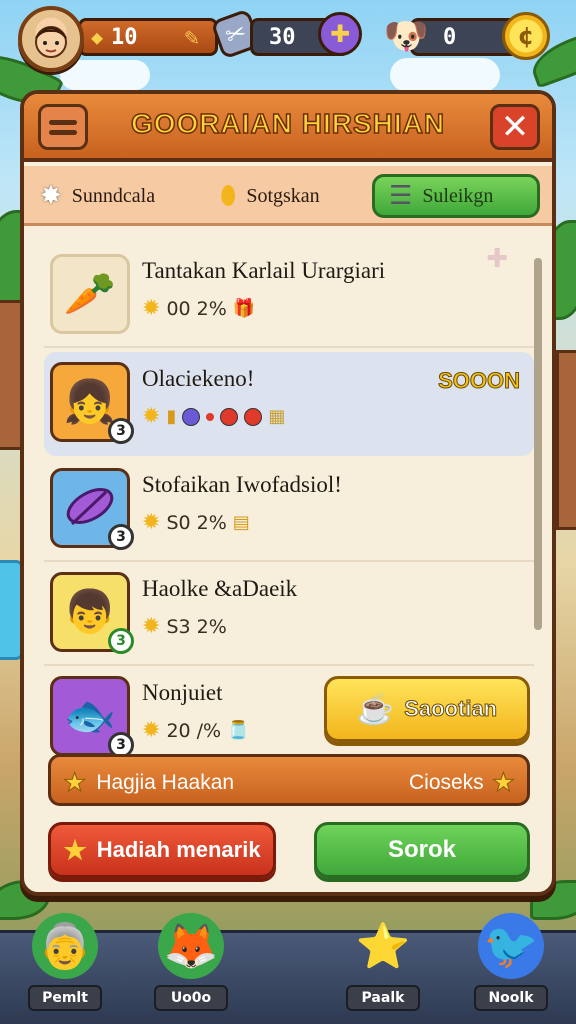 This screenshot has width=576, height=1024. I want to click on fox-character-icon: 🦊, so click(191, 946).